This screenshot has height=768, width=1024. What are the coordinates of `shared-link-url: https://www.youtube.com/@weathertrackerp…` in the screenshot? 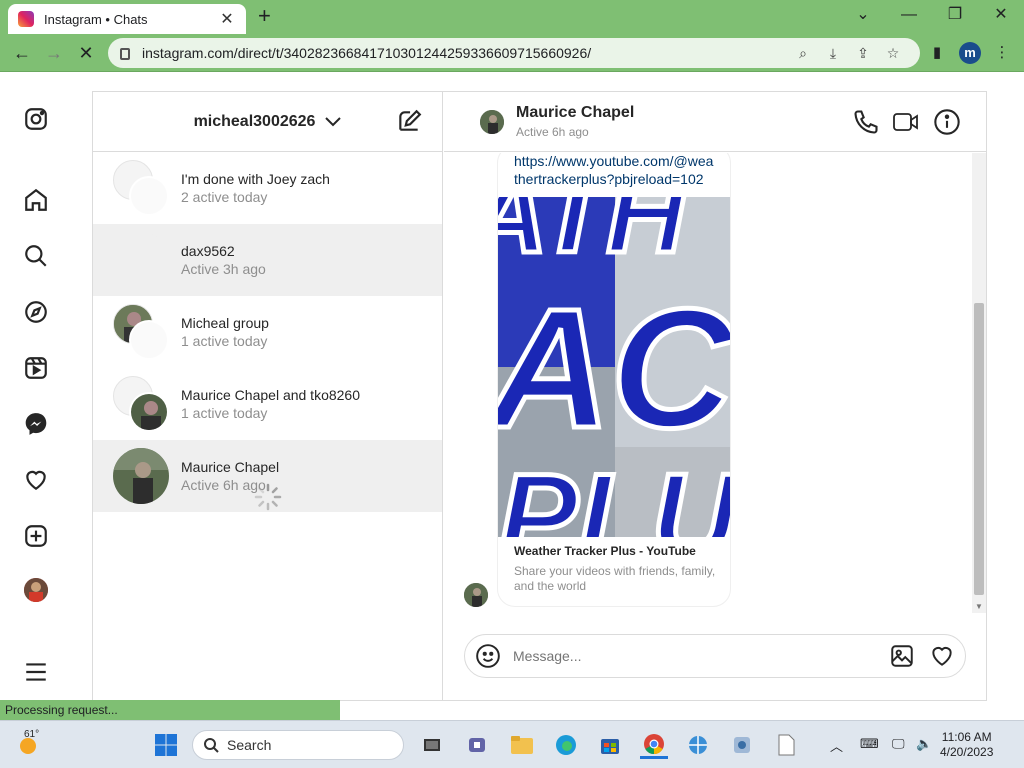 It's located at (614, 170).